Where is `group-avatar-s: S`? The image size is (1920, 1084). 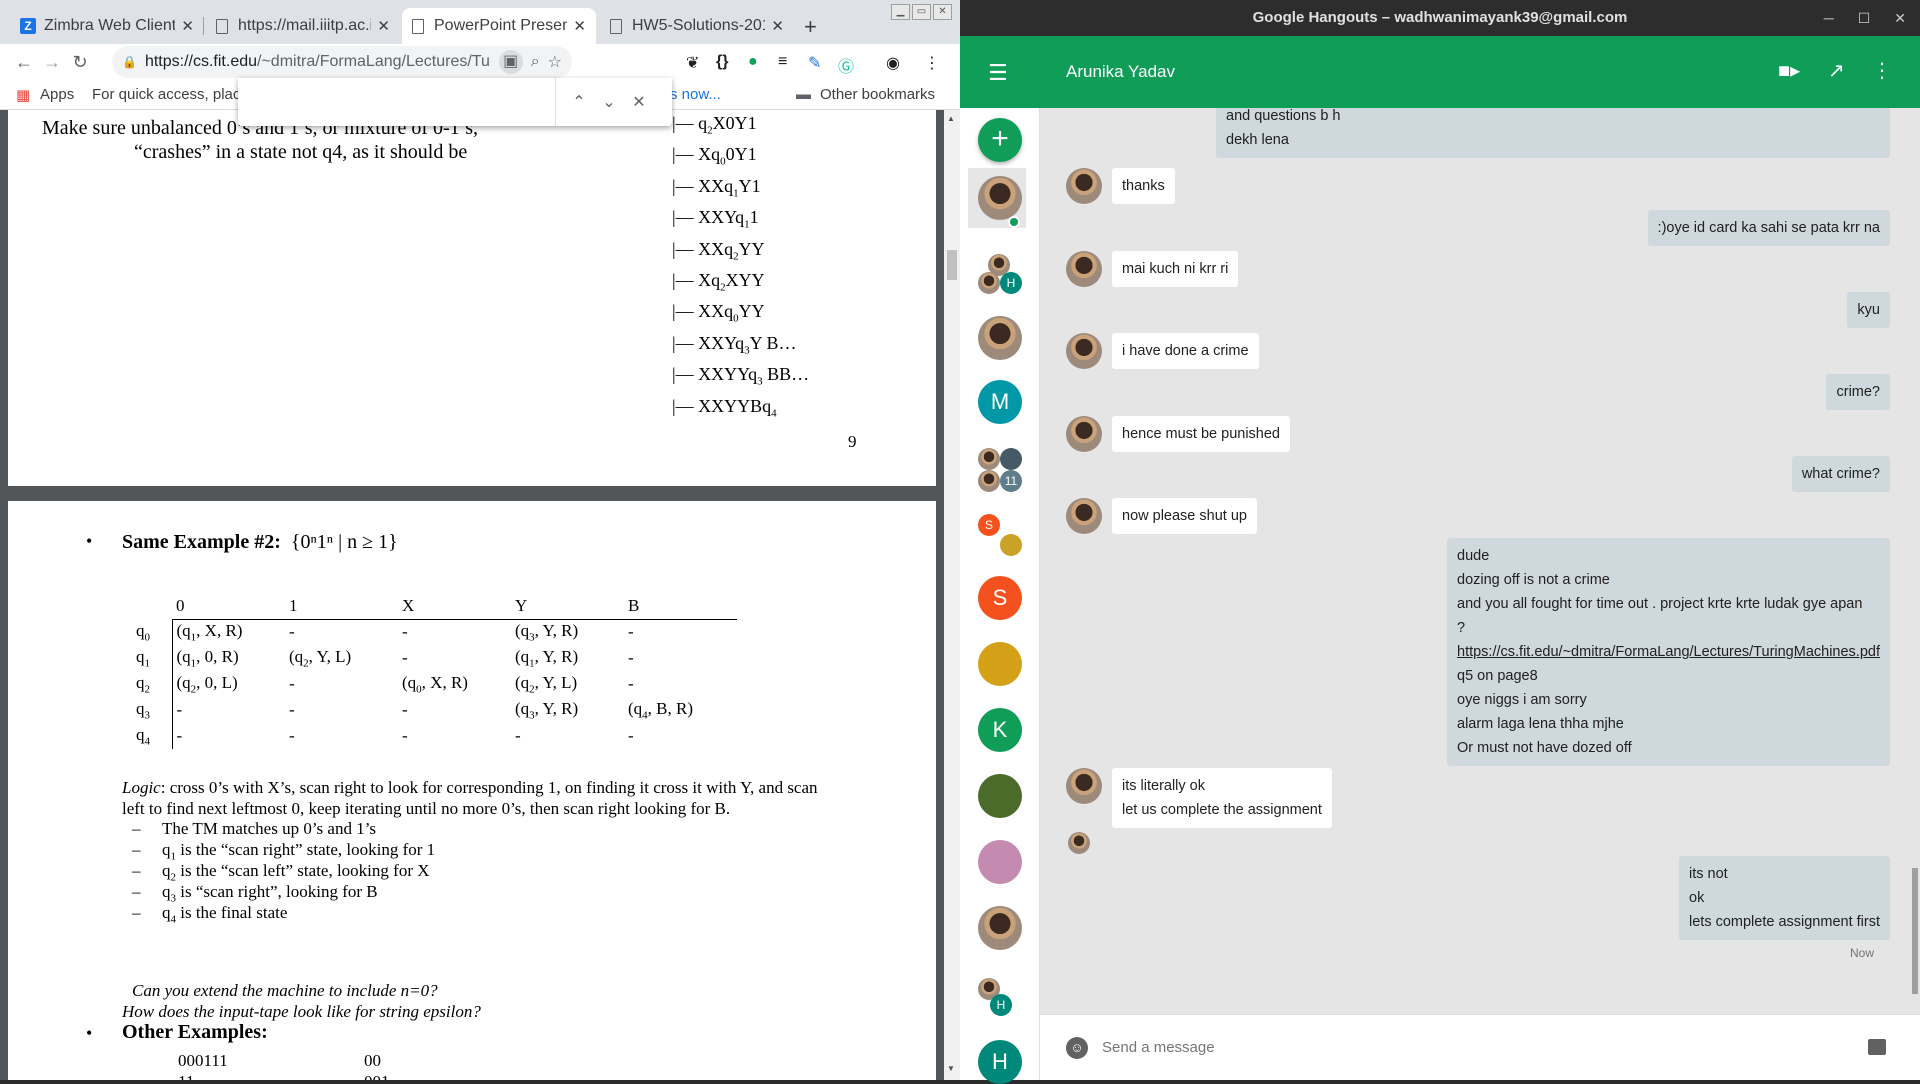 group-avatar-s: S is located at coordinates (989, 525).